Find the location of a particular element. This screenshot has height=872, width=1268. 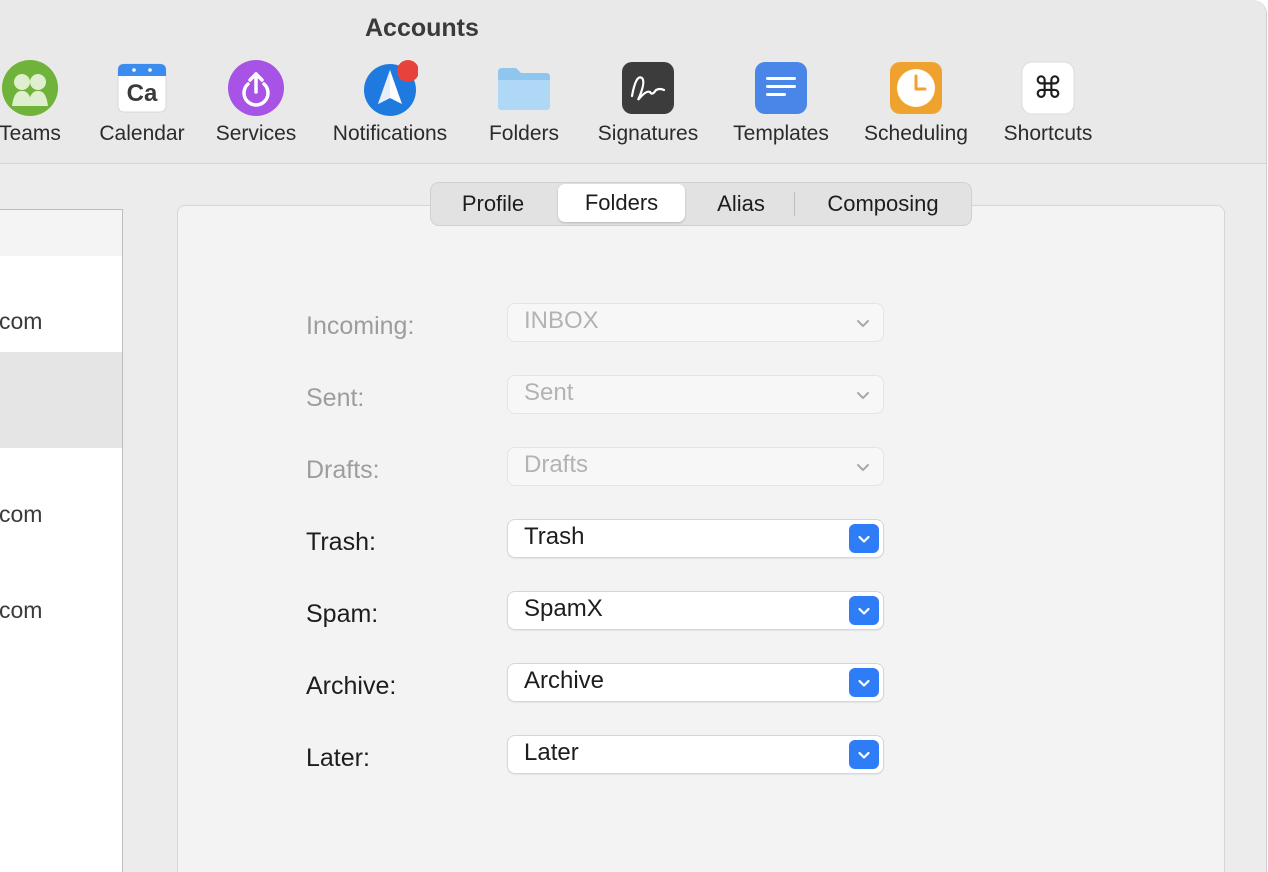

notifications-icon is located at coordinates (390, 88).